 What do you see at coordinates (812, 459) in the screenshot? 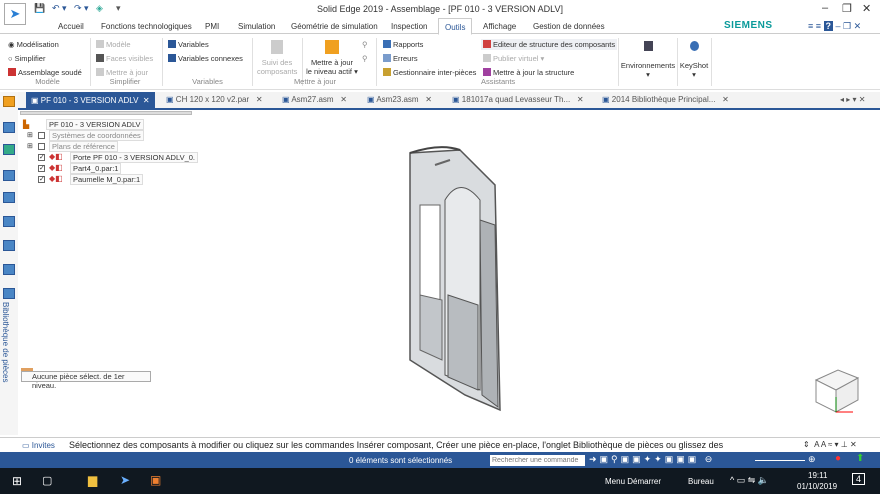
I see `zoom-in-icon: ⊕` at bounding box center [812, 459].